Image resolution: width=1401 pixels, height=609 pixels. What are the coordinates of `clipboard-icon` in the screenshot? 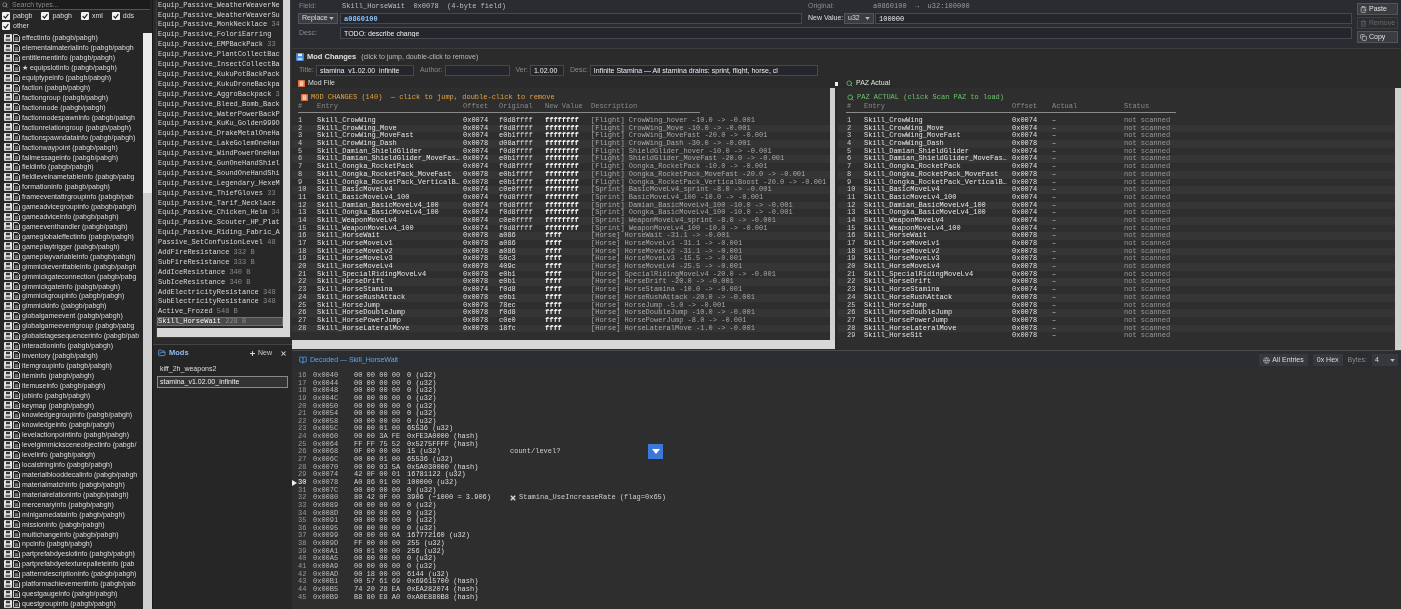 It's located at (1363, 9).